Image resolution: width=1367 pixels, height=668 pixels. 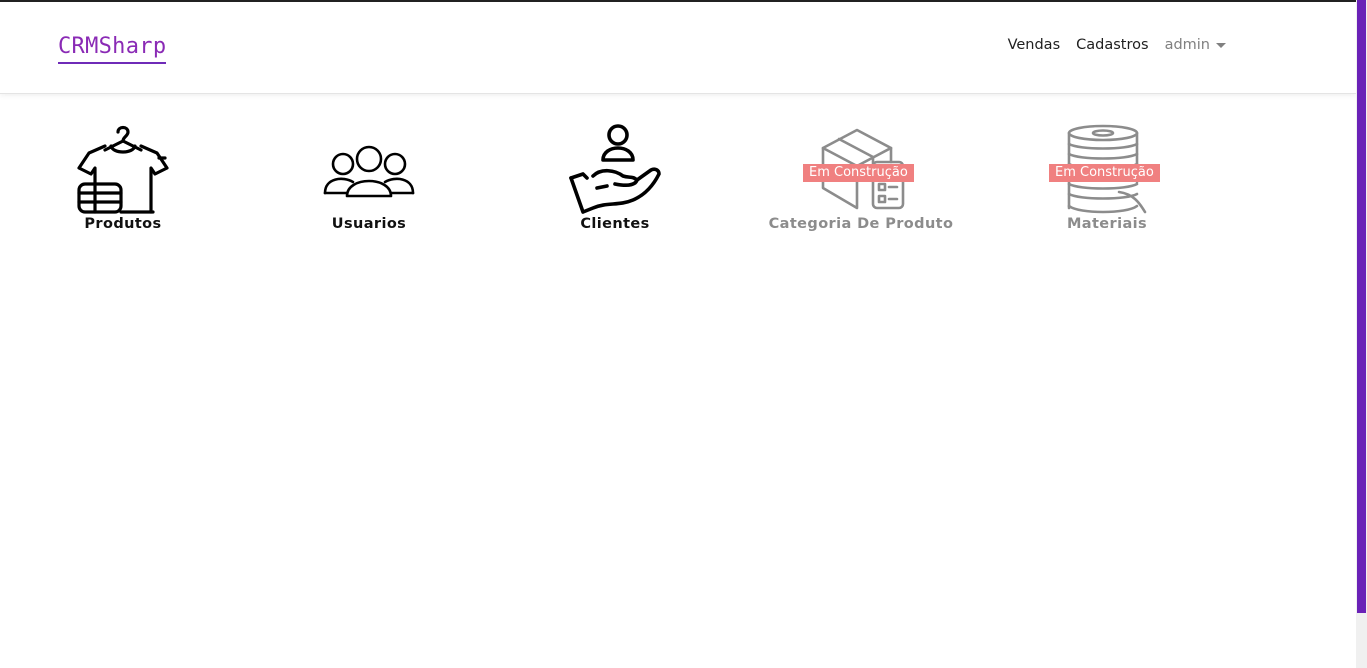 I want to click on tile-label: Clientes, so click(x=615, y=224).